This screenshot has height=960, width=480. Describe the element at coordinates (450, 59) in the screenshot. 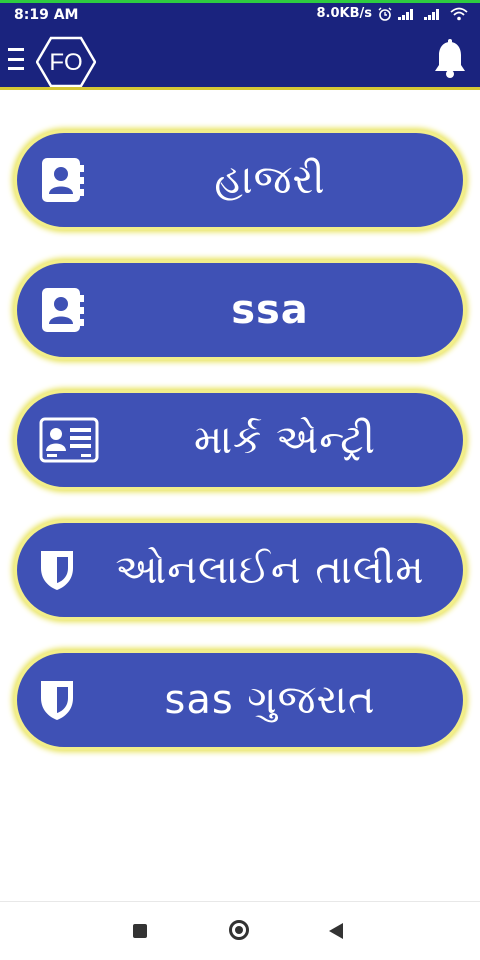

I see `bell-icon` at that location.